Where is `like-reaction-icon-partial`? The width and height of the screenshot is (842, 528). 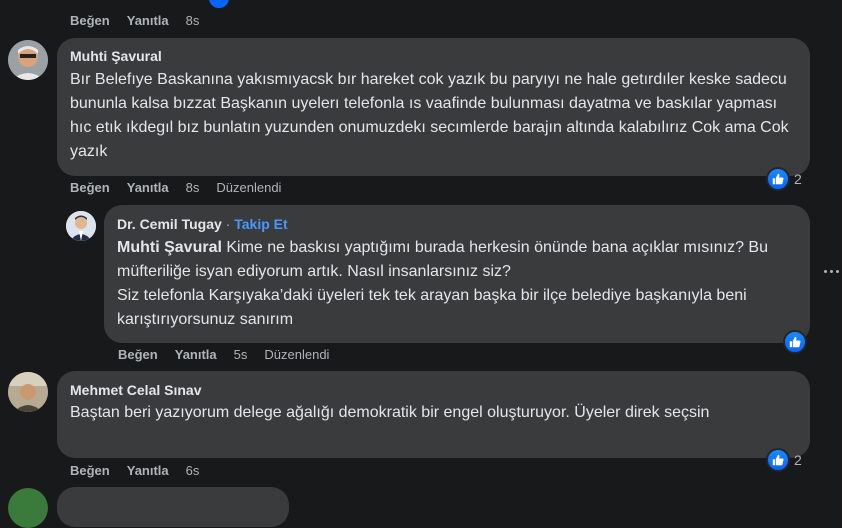 like-reaction-icon-partial is located at coordinates (219, 5).